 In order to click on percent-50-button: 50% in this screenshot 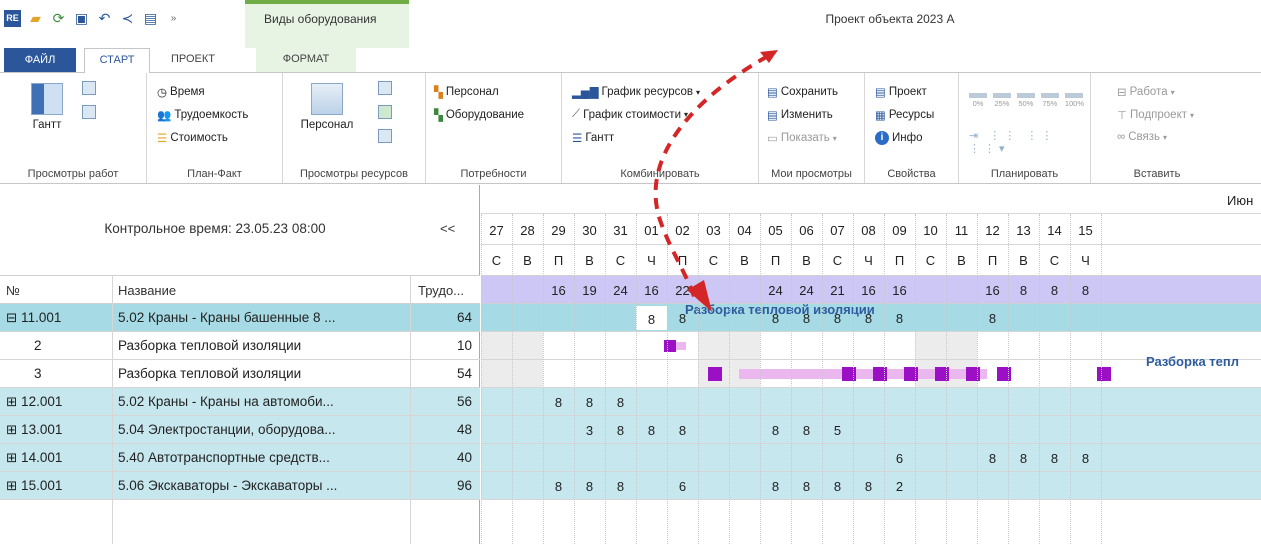, I will do `click(1025, 100)`.